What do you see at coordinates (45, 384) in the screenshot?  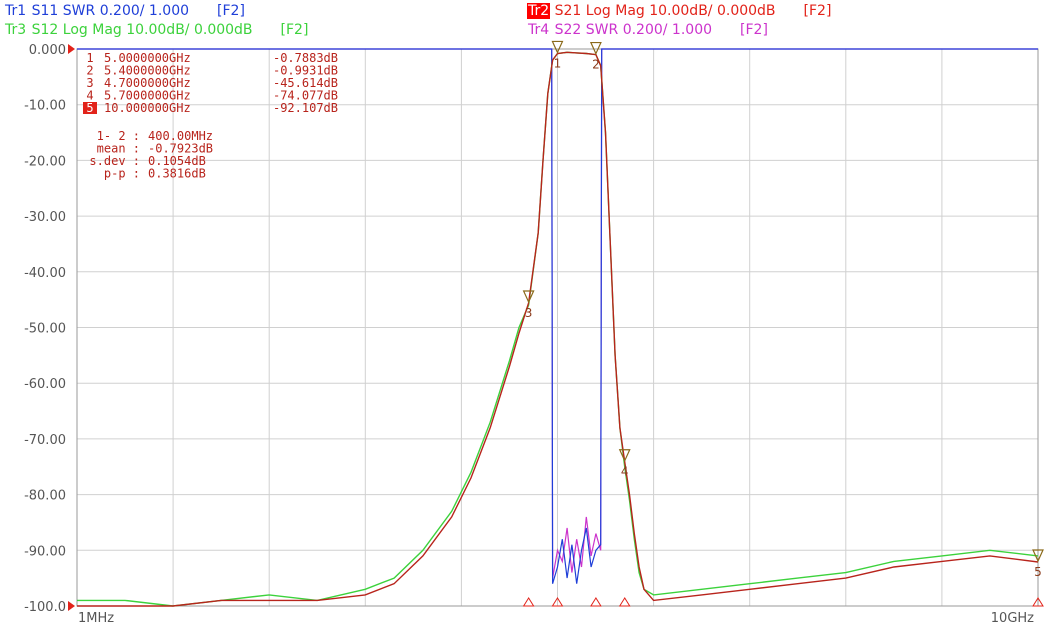 I see `y-tick-label: -60.00` at bounding box center [45, 384].